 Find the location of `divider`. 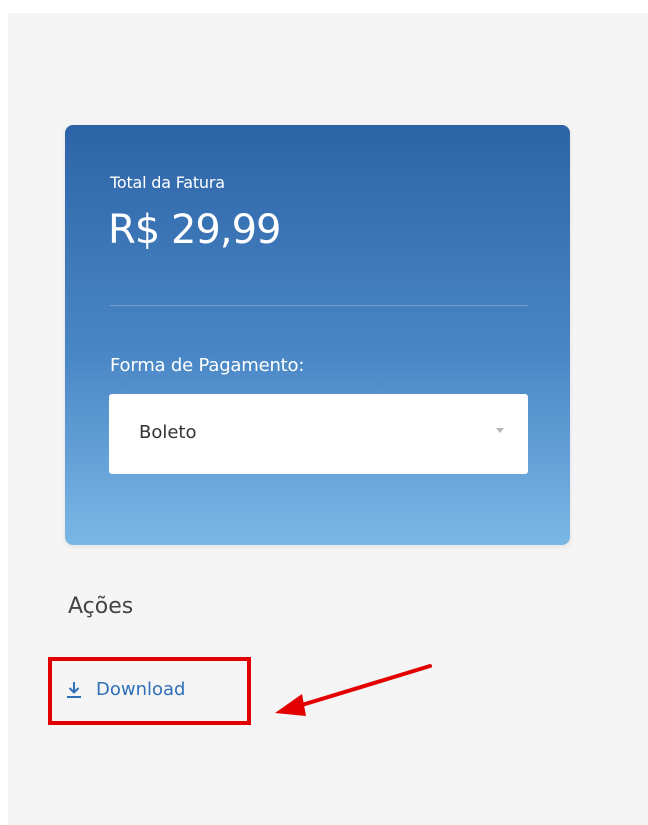

divider is located at coordinates (319, 305).